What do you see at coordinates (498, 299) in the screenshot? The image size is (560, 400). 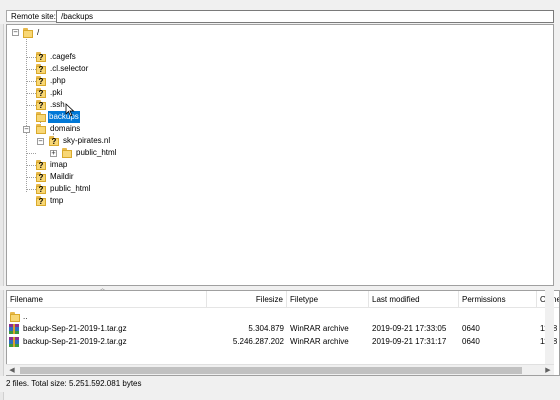 I see `column-header-permissions: Permissions` at bounding box center [498, 299].